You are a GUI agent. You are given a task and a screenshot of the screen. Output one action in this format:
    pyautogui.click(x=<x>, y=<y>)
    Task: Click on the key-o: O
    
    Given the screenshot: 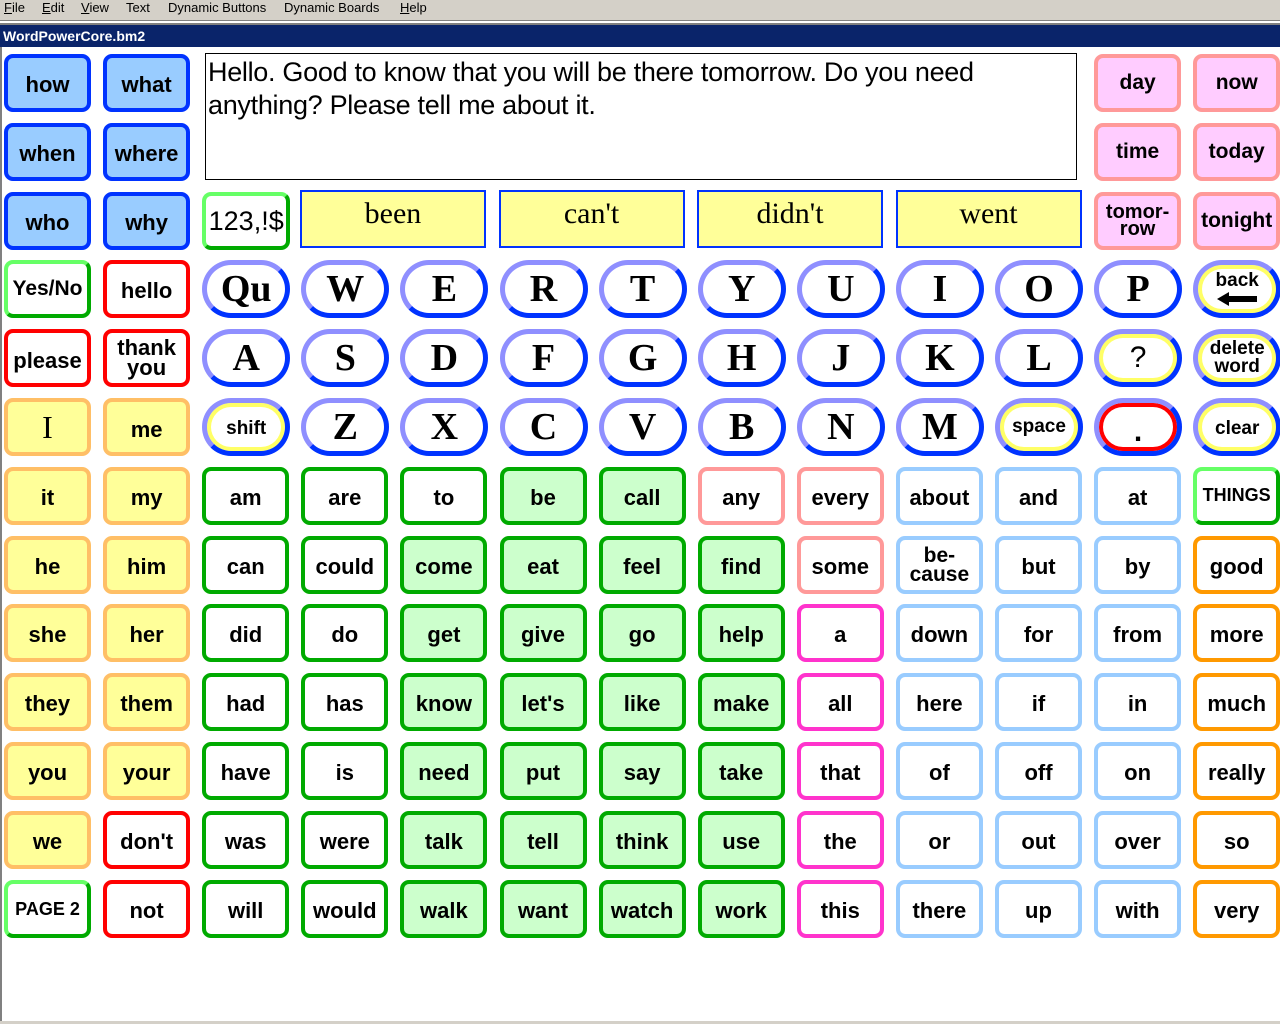 What is the action you would take?
    pyautogui.click(x=1039, y=289)
    